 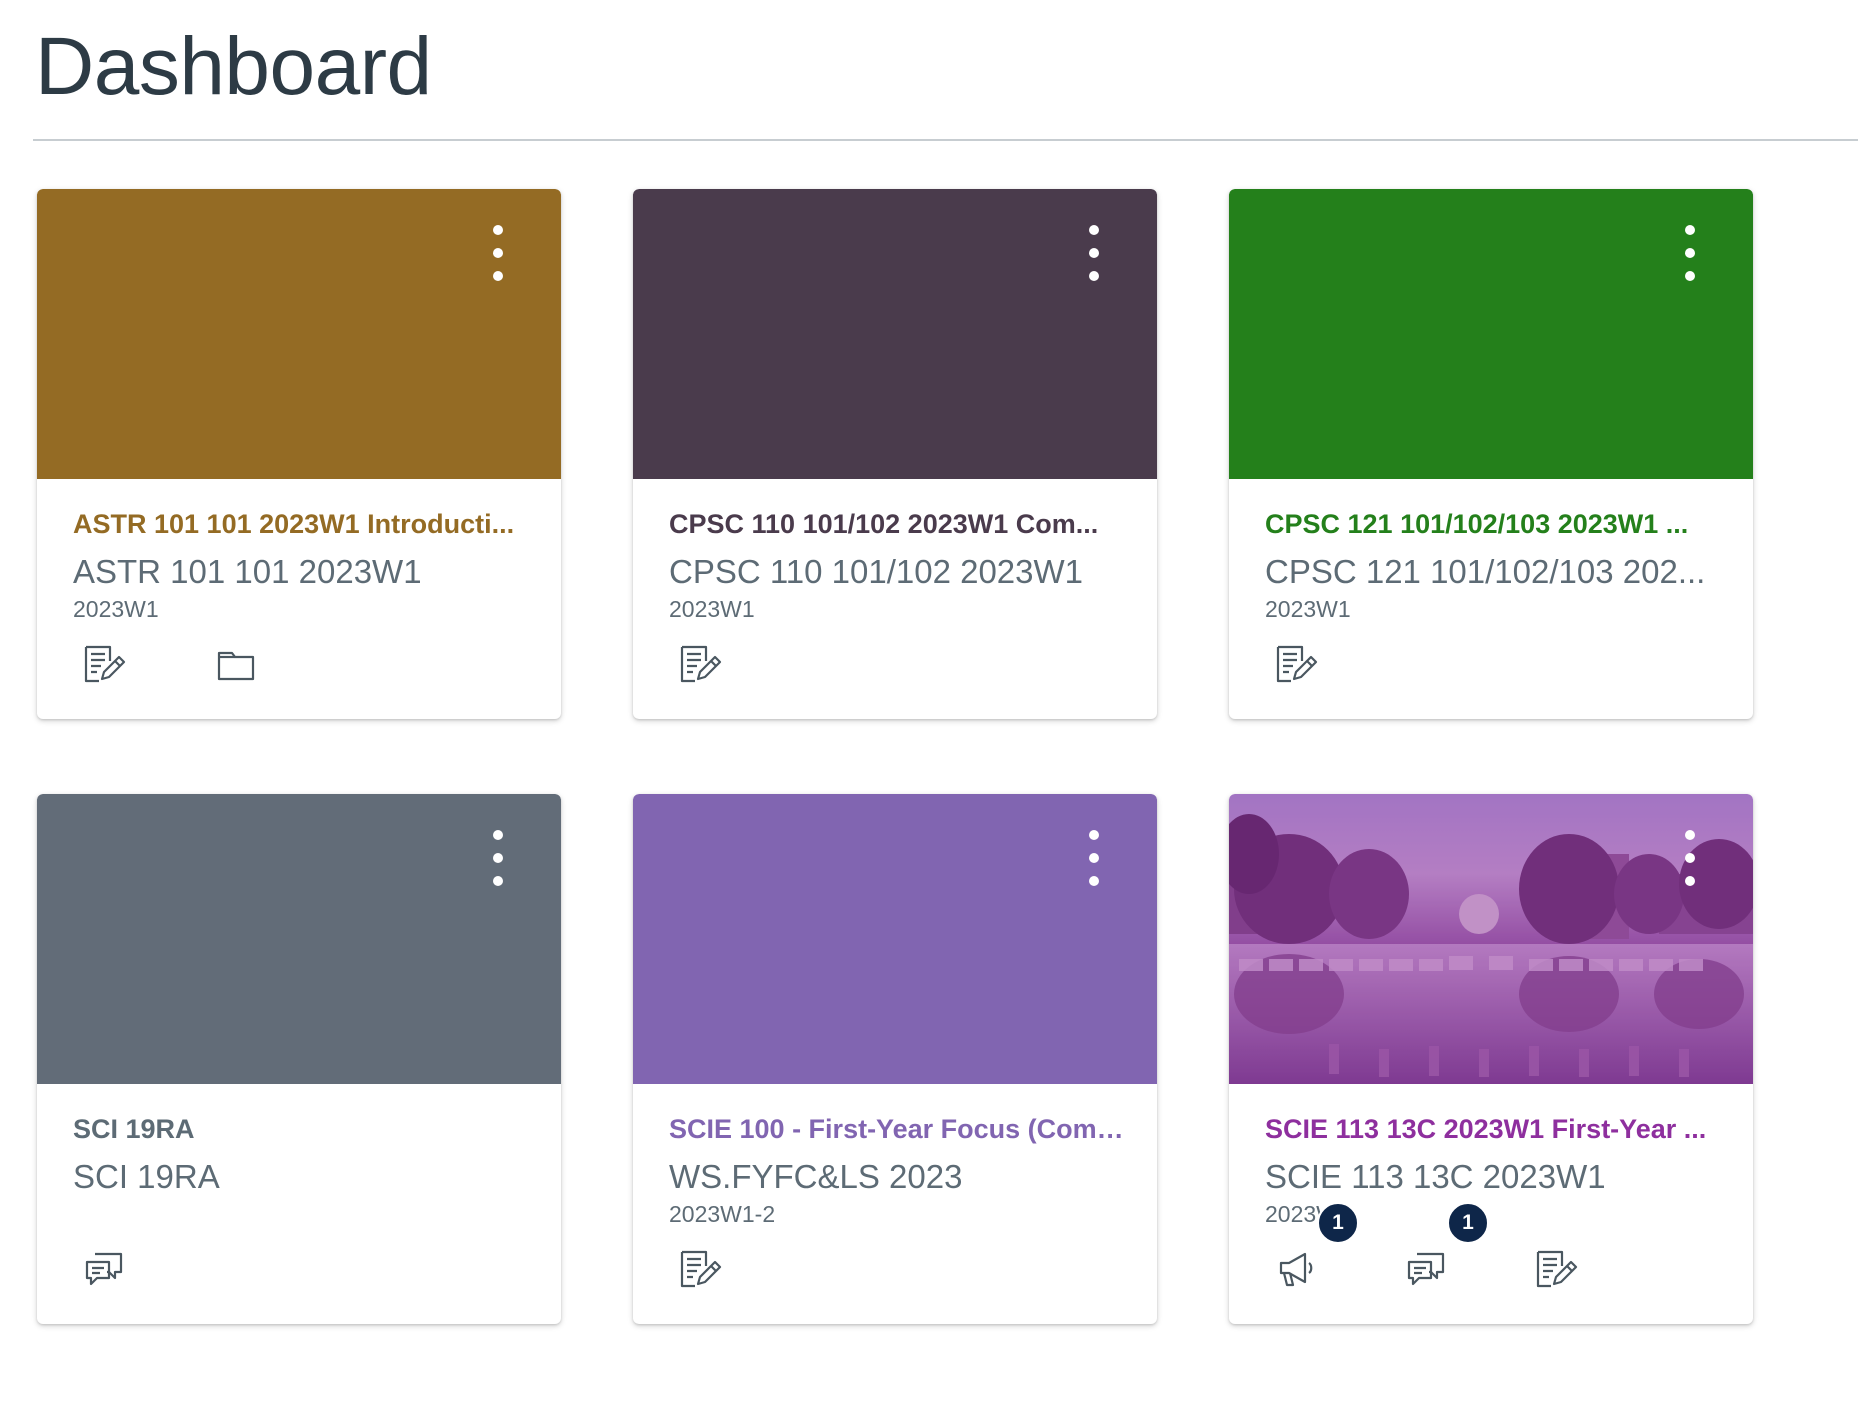 What do you see at coordinates (104, 1269) in the screenshot?
I see `discussions-icon` at bounding box center [104, 1269].